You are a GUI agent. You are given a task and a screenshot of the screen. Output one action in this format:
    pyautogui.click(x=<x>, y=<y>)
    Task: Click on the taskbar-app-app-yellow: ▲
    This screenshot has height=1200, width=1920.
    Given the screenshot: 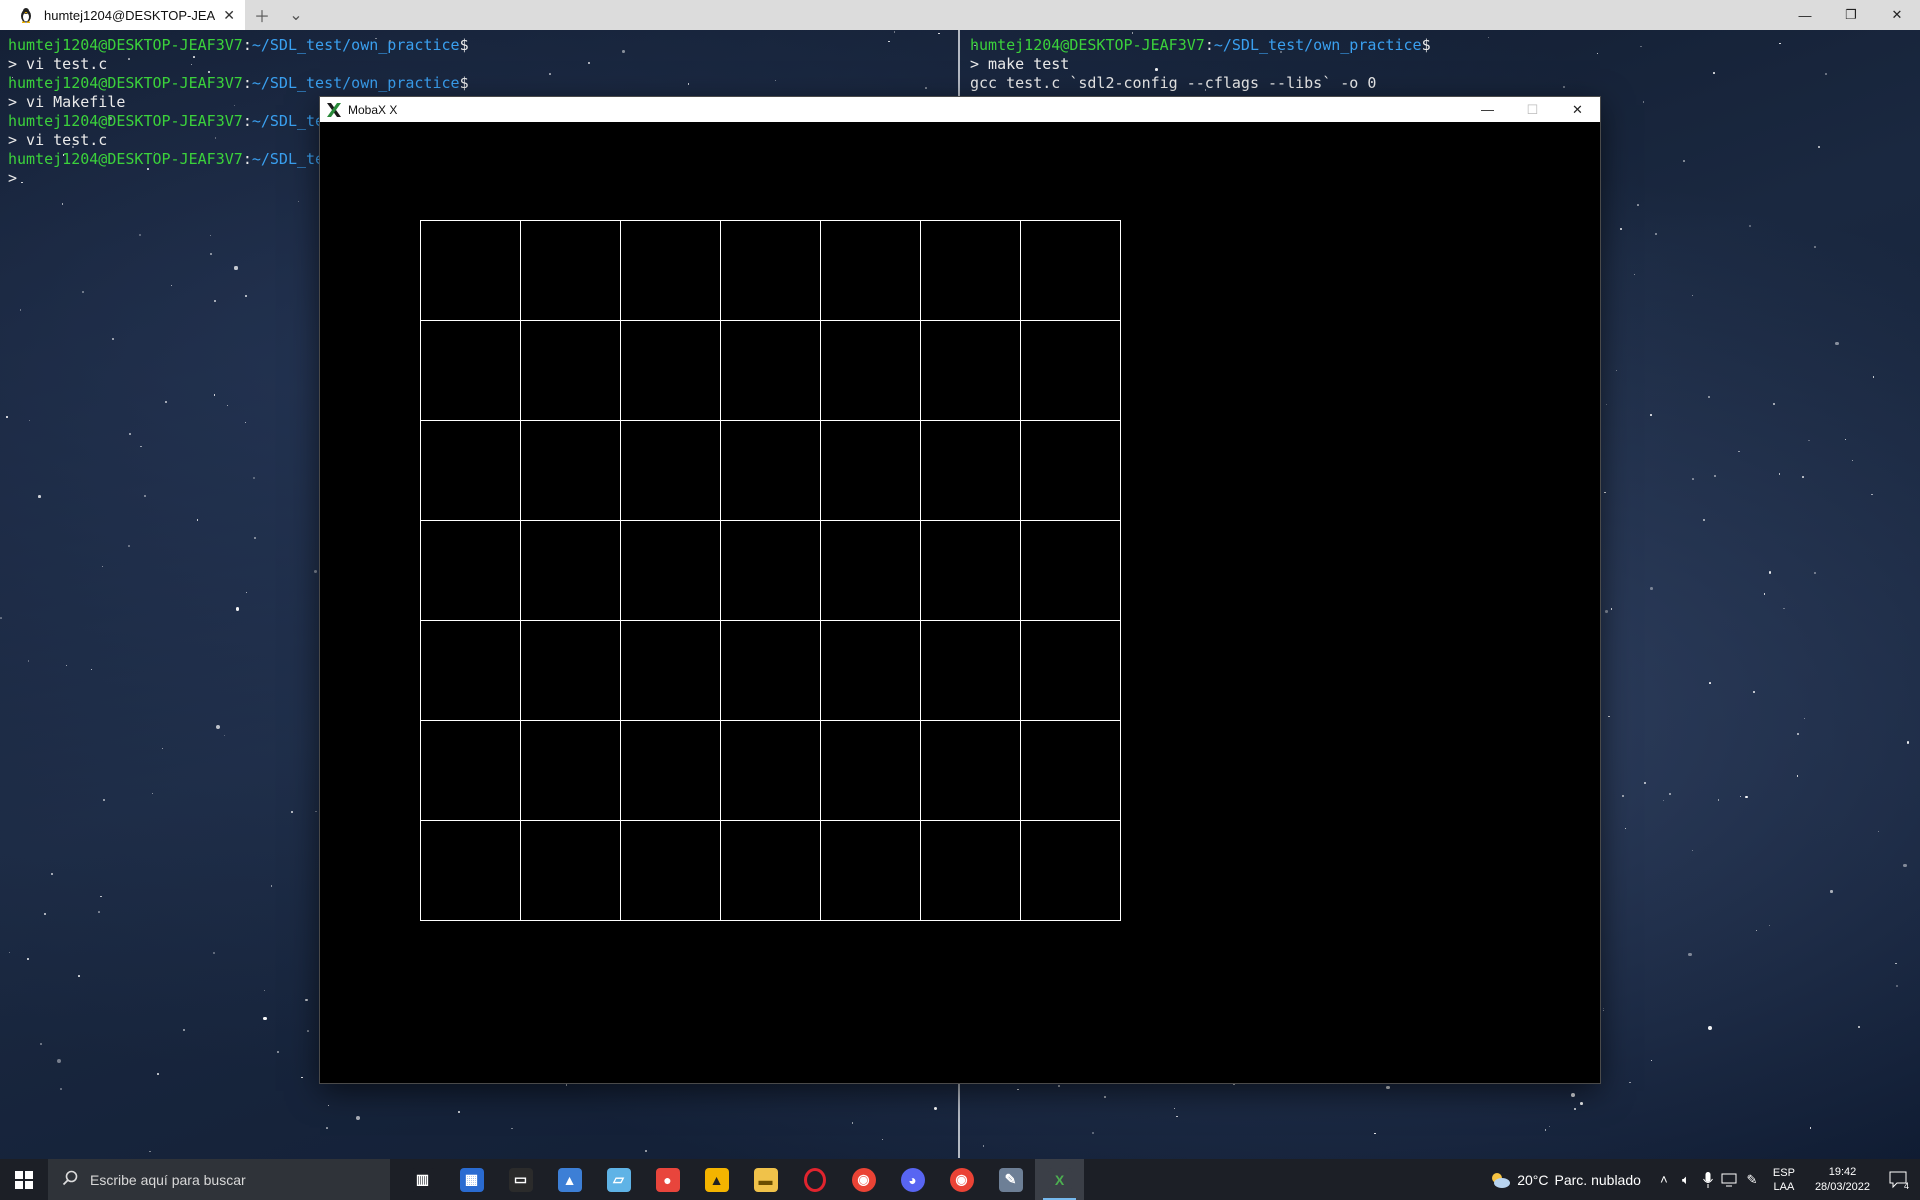 What is the action you would take?
    pyautogui.click(x=716, y=1179)
    